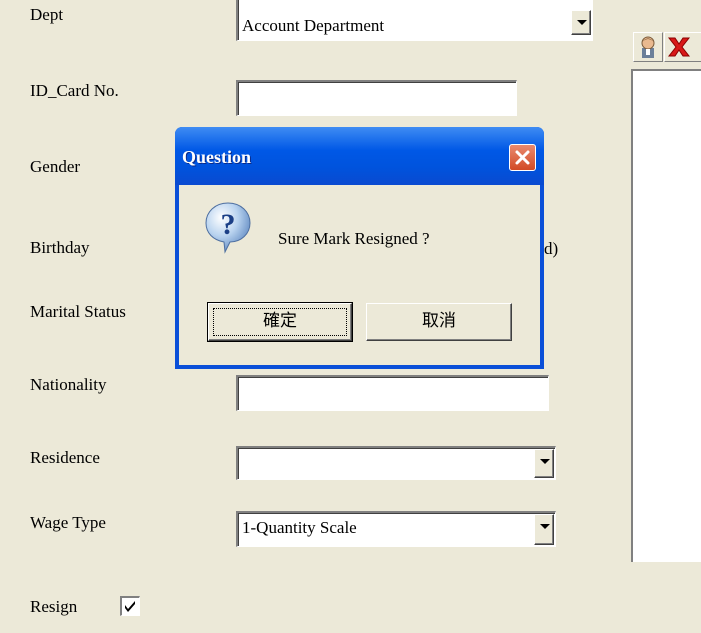 This screenshot has height=633, width=701. I want to click on residence-dropdown-arrow-icon, so click(544, 463).